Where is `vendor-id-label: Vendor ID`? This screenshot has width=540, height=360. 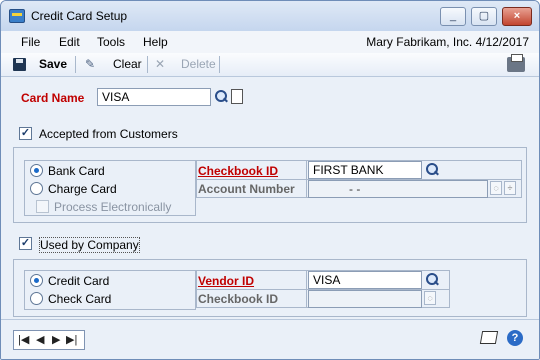 vendor-id-label: Vendor ID is located at coordinates (226, 281).